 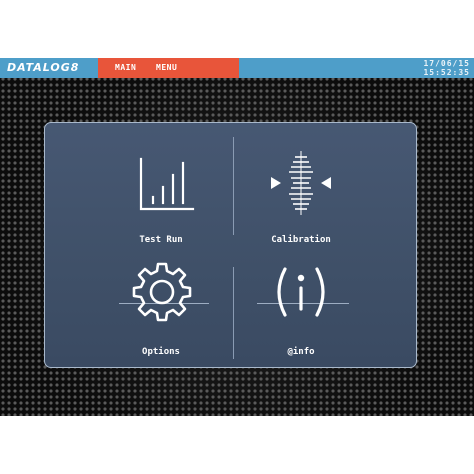 What do you see at coordinates (446, 72) in the screenshot?
I see `time-display: 15:52:35` at bounding box center [446, 72].